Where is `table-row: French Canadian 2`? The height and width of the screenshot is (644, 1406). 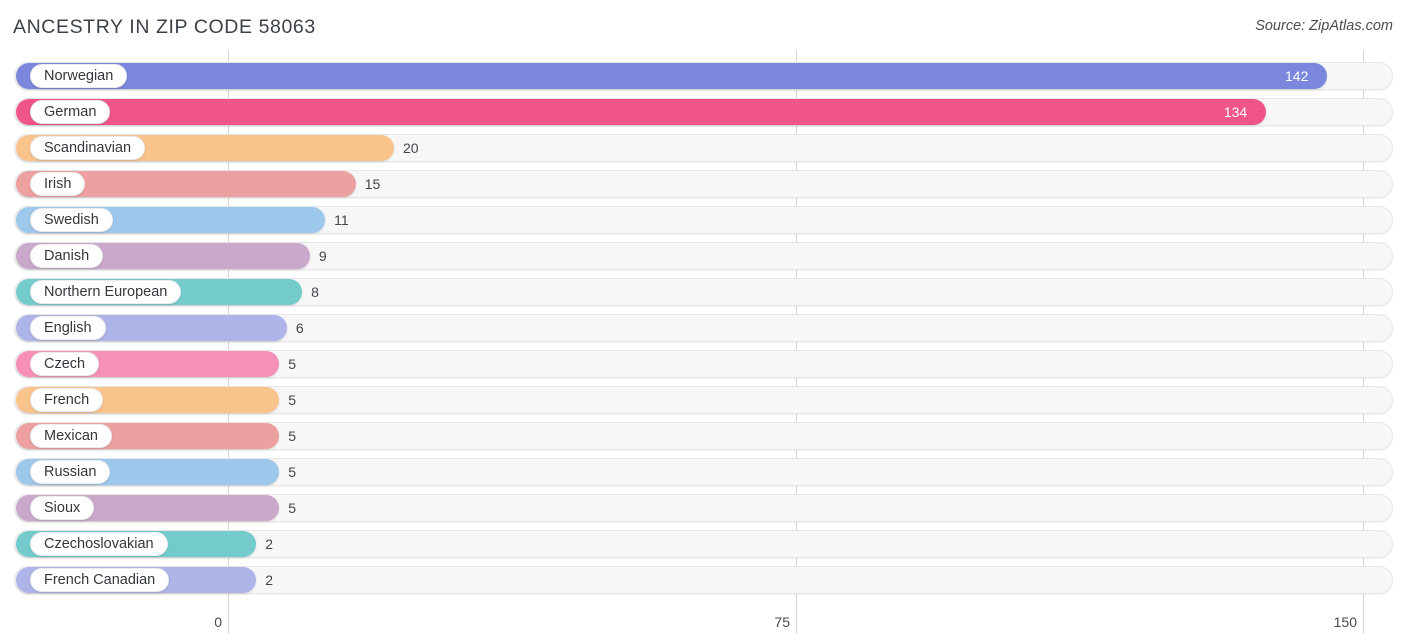
table-row: French Canadian 2 is located at coordinates (703, 580).